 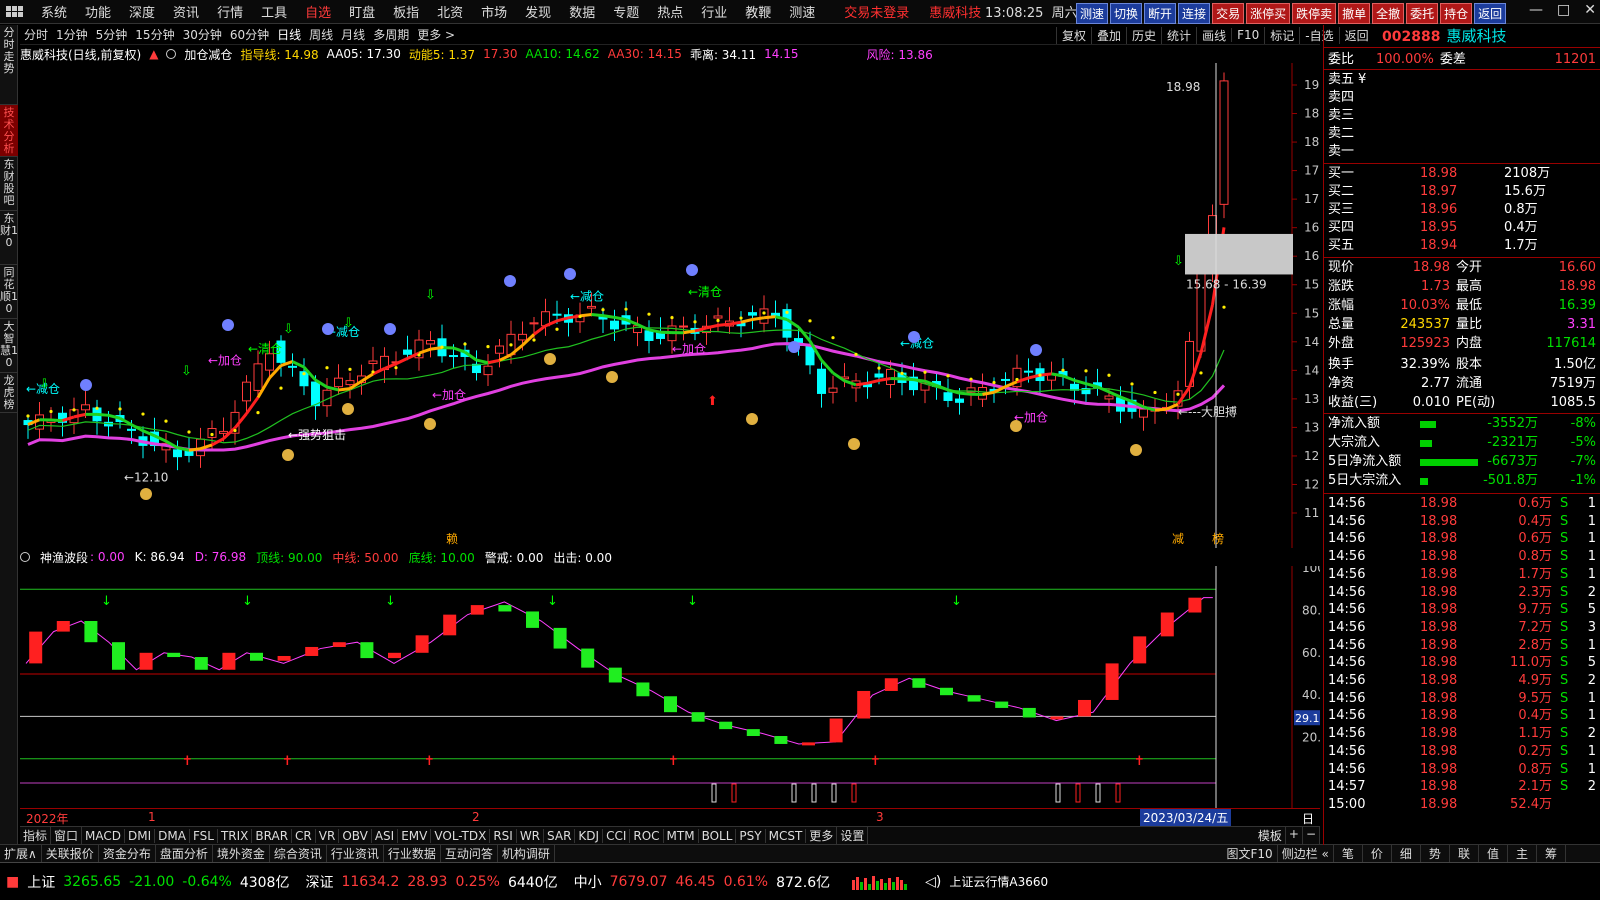 What do you see at coordinates (274, 11) in the screenshot?
I see `menu-item-5: 工具` at bounding box center [274, 11].